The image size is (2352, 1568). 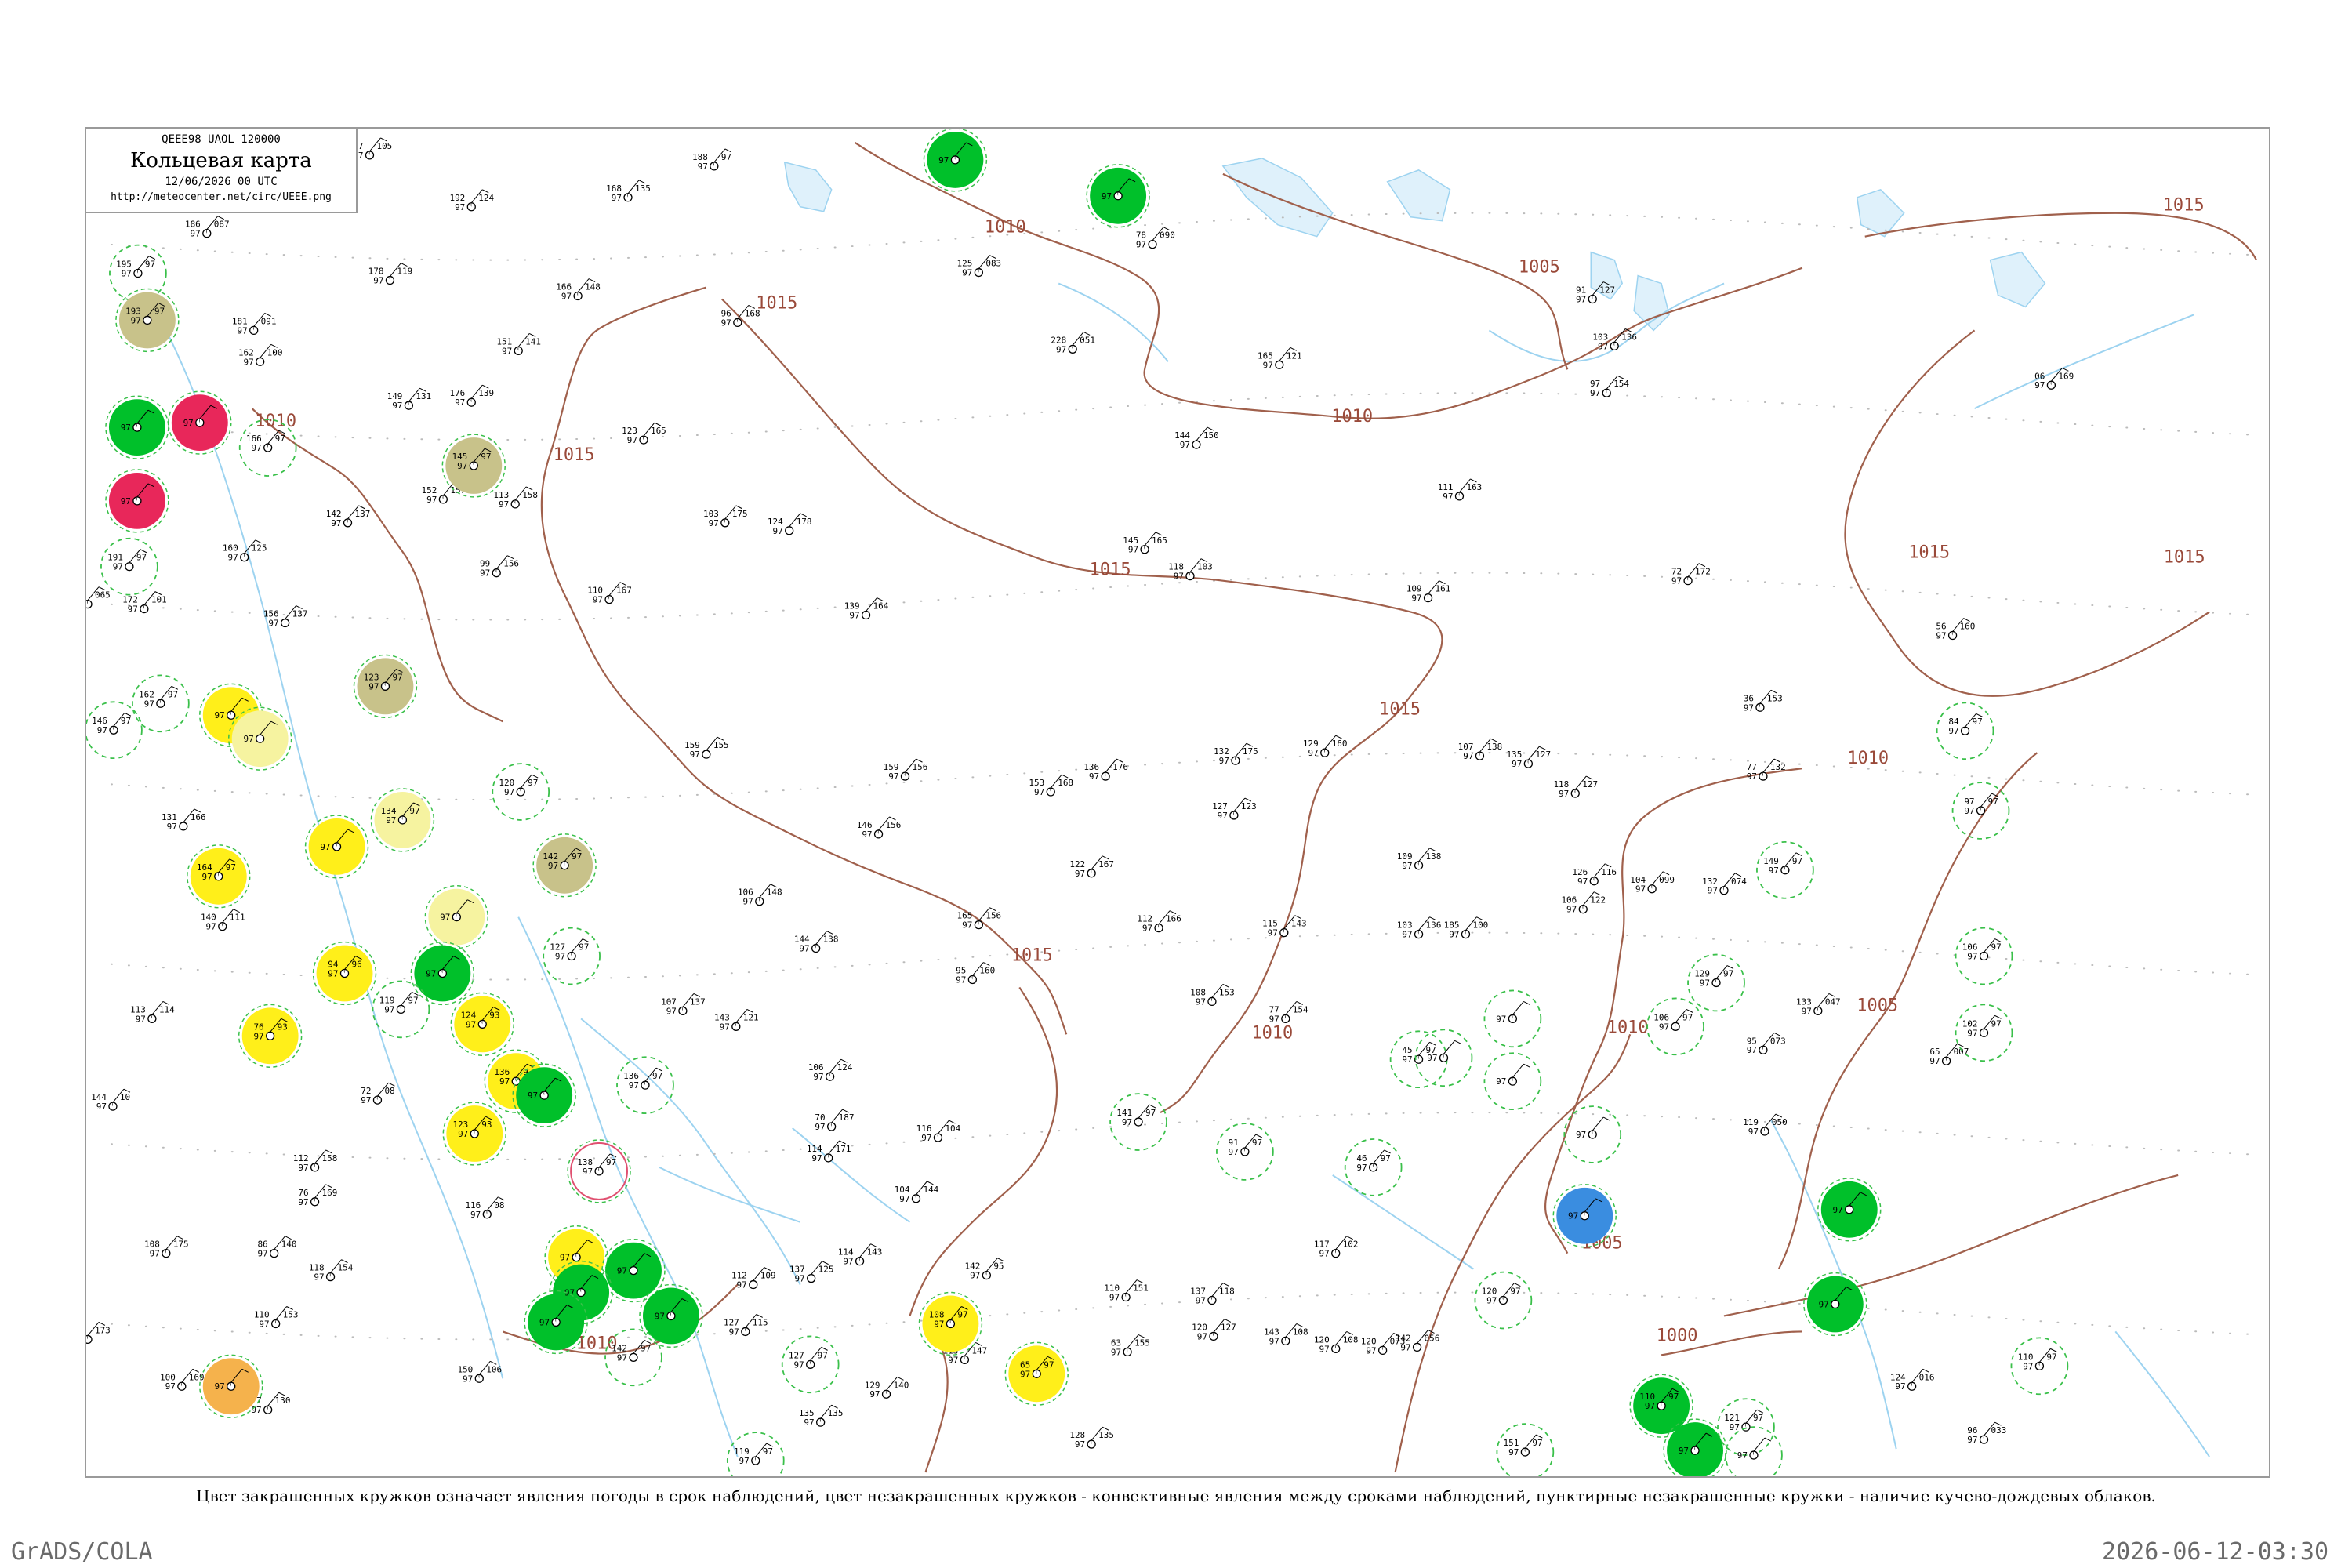 What do you see at coordinates (1167, 235) in the screenshot?
I see `station-12-pressure: 090` at bounding box center [1167, 235].